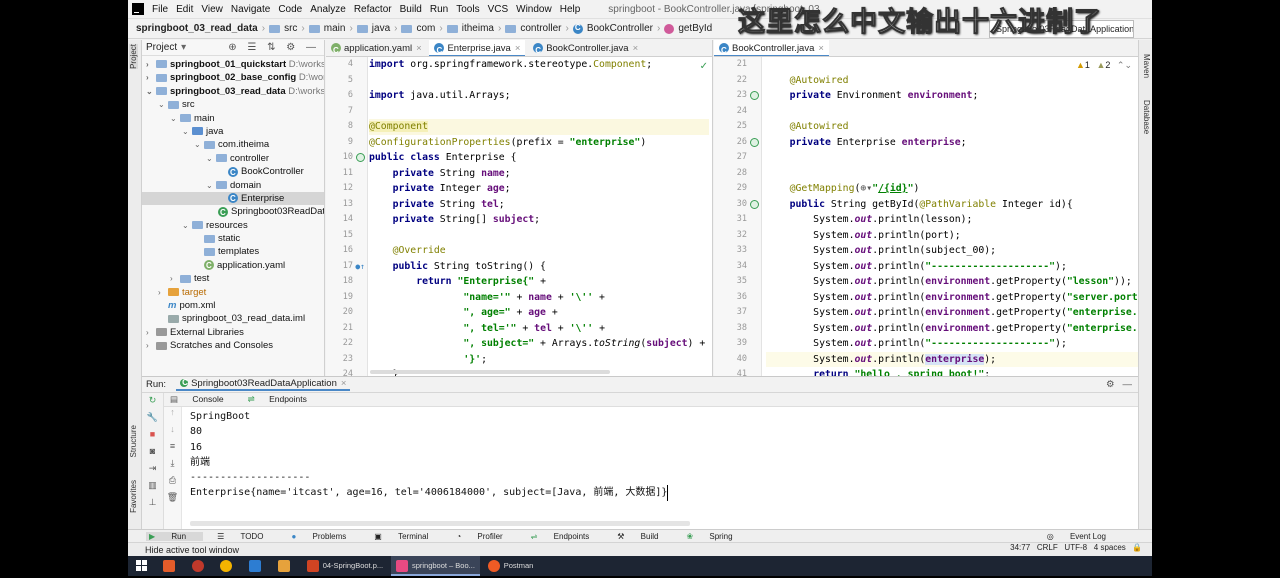 This screenshot has height=578, width=1280. What do you see at coordinates (498, 9) in the screenshot?
I see `menu-vcs: VCS` at bounding box center [498, 9].